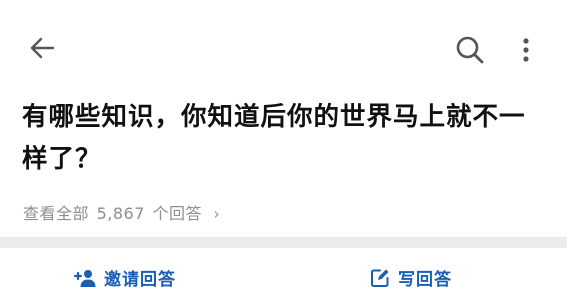  What do you see at coordinates (56, 213) in the screenshot?
I see `answers-link-prefix: 查看全部` at bounding box center [56, 213].